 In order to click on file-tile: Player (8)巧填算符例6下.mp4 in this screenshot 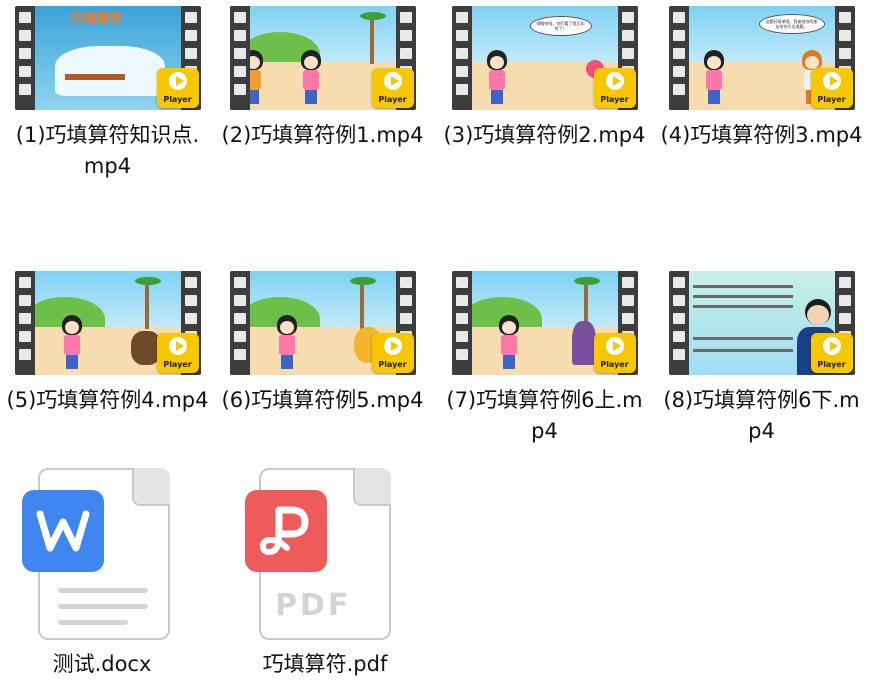, I will do `click(761, 356)`.